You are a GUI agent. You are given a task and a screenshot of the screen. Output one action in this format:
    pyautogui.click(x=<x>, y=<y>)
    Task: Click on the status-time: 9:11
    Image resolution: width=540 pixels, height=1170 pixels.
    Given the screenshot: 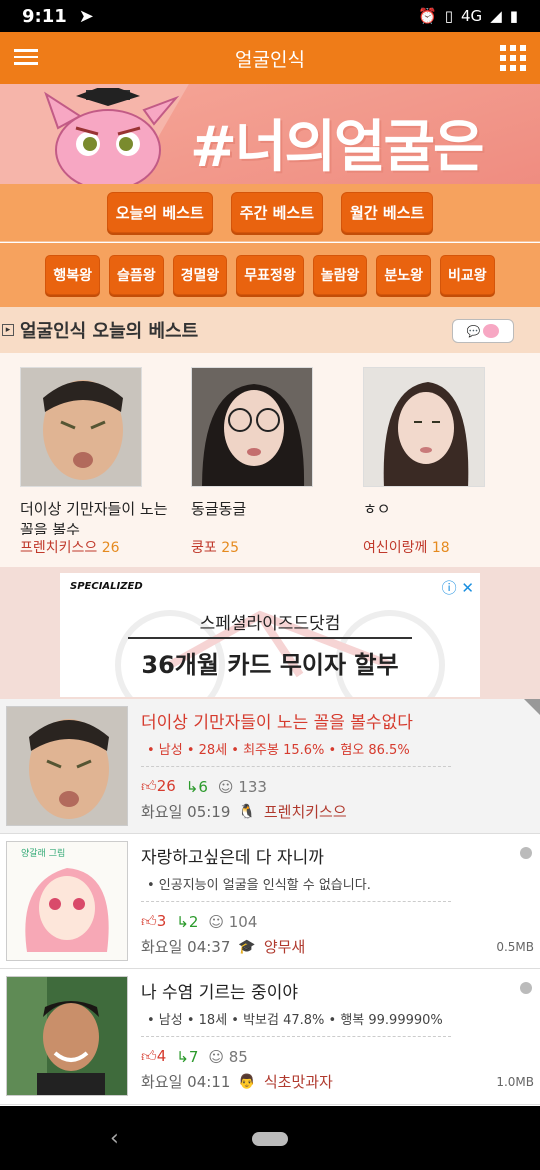 What is the action you would take?
    pyautogui.click(x=44, y=16)
    